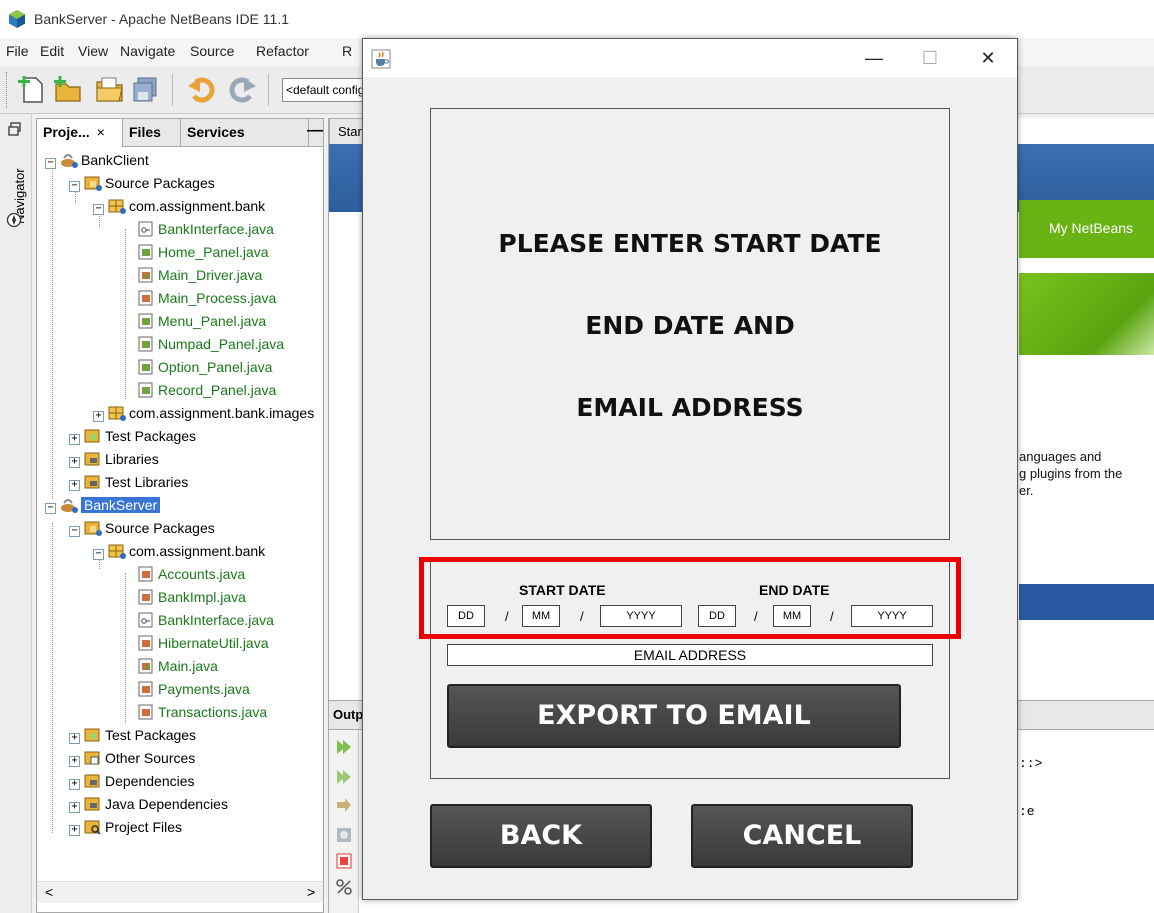  I want to click on dialog-titlebar: — ☐ ✕, so click(690, 58).